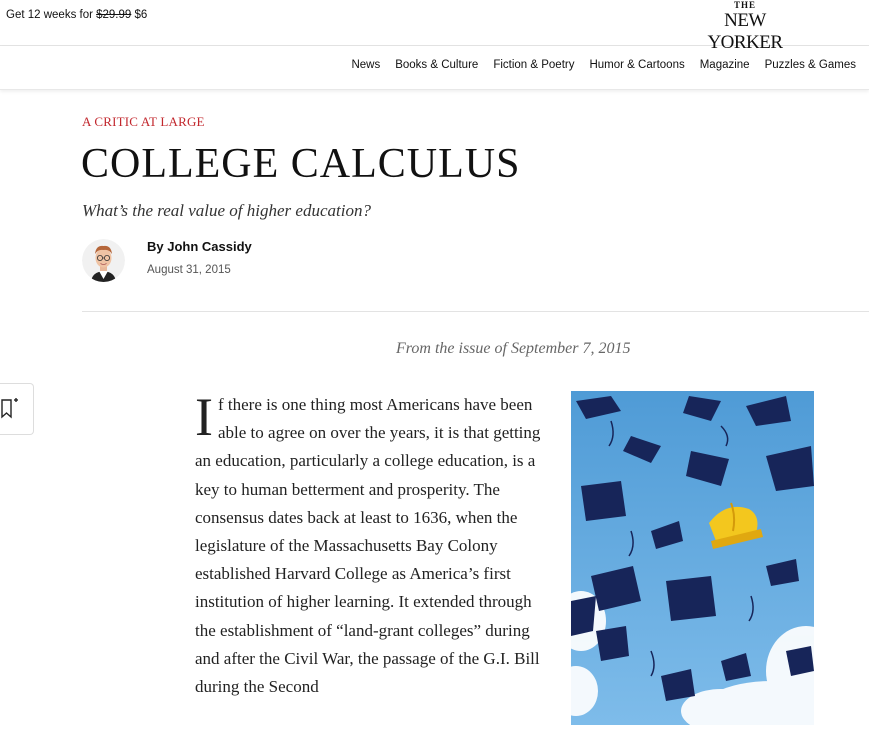  What do you see at coordinates (143, 122) in the screenshot?
I see `article-rubric: A CRITIC AT LARGE` at bounding box center [143, 122].